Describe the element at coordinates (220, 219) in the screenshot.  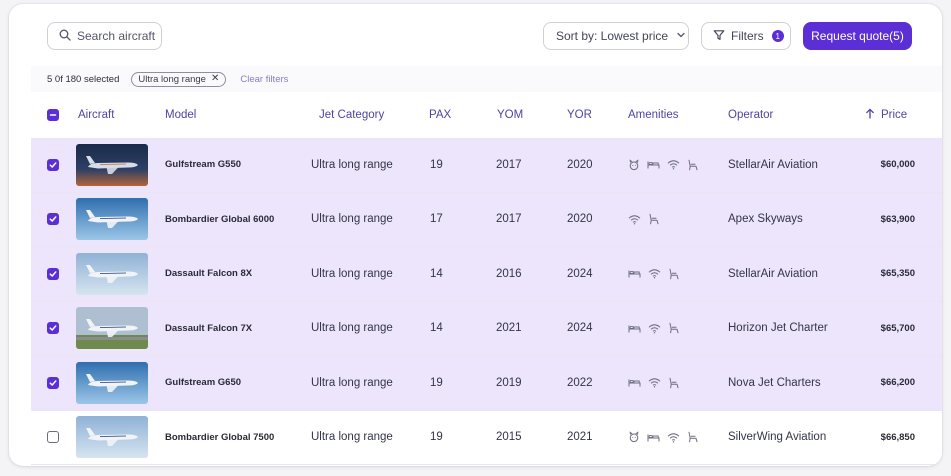
I see `model-cell: Bombardier Global 6000` at that location.